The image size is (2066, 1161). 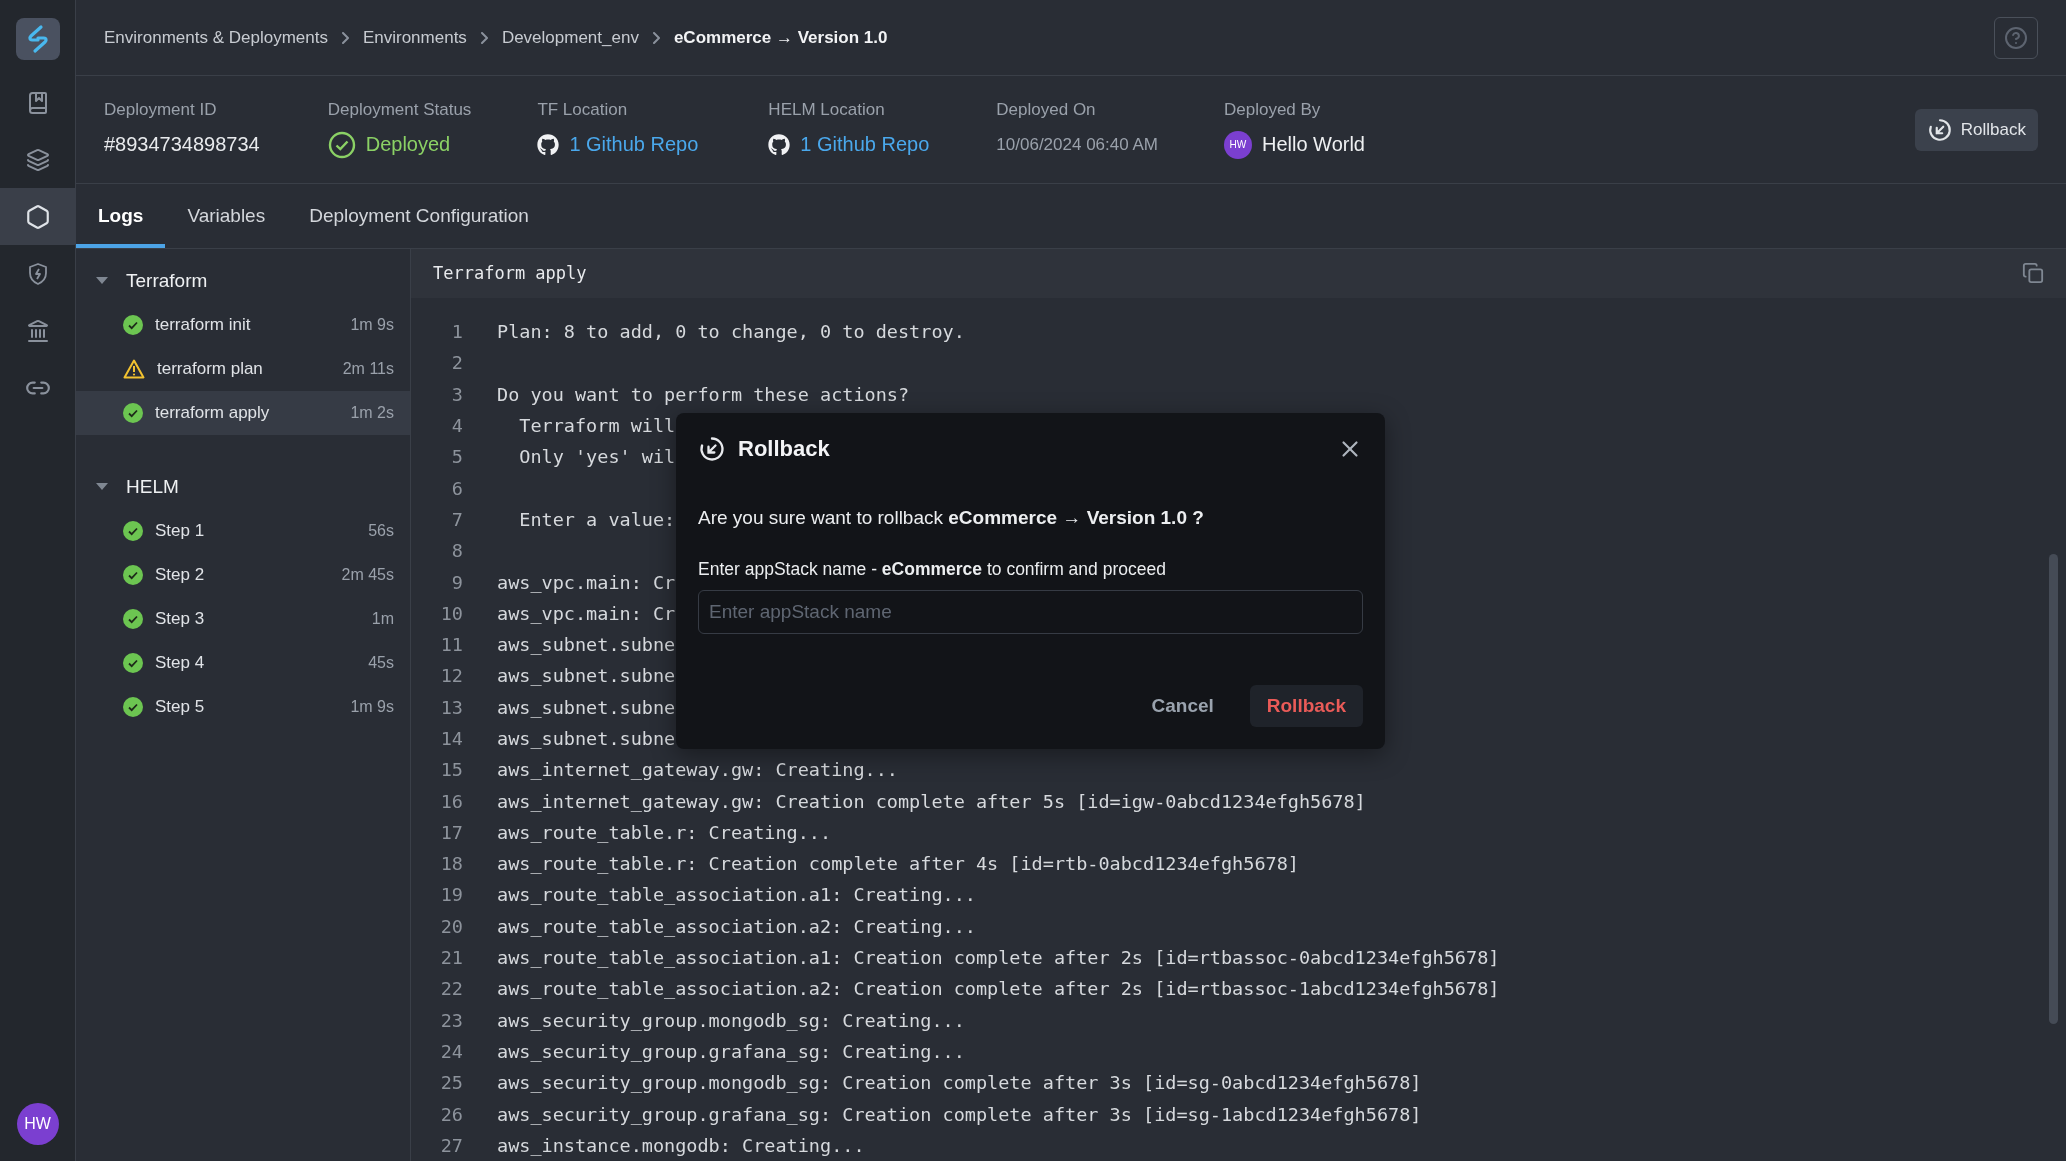 I want to click on tab: Deployment Configuration, so click(x=419, y=216).